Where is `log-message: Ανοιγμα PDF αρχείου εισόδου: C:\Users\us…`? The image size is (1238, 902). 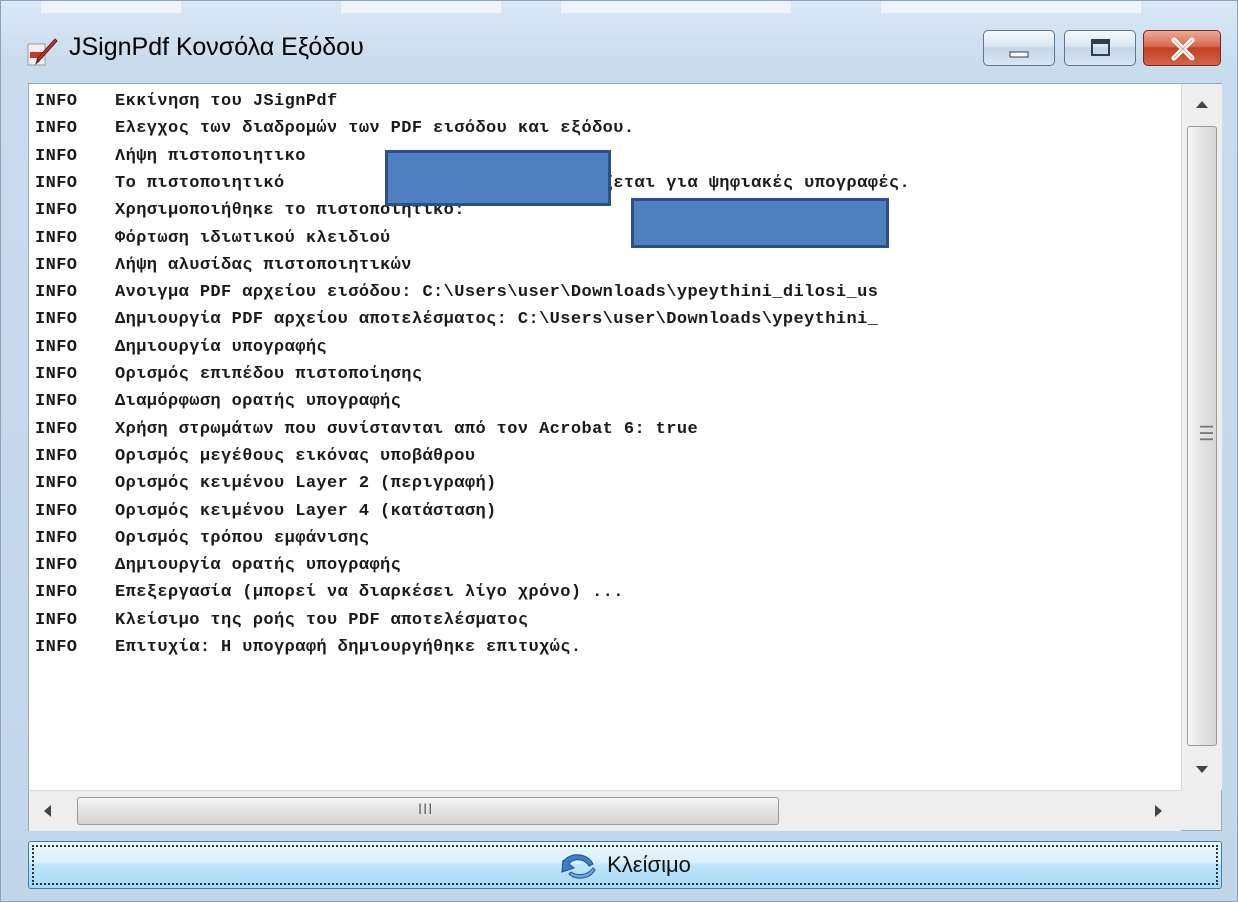 log-message: Ανοιγμα PDF αρχείου εισόδου: C:\Users\us… is located at coordinates (497, 293).